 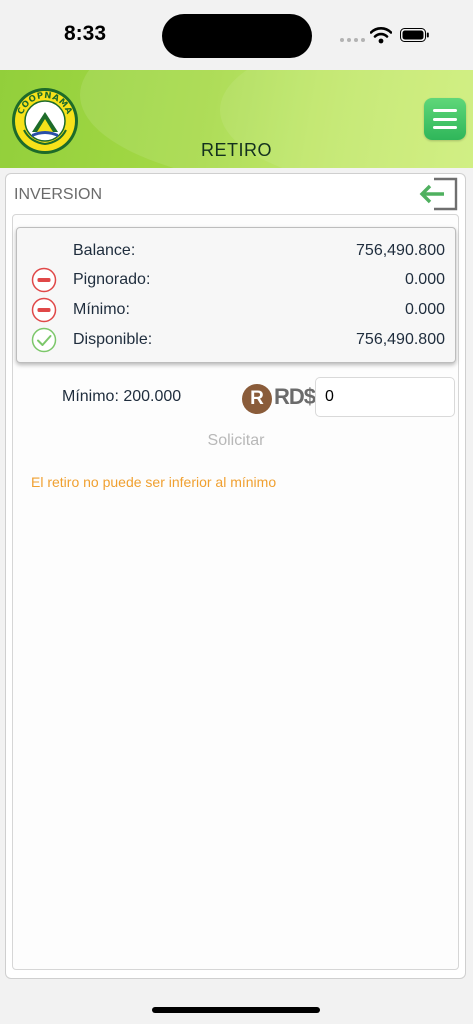 I want to click on status-time: 8:33, so click(x=85, y=33).